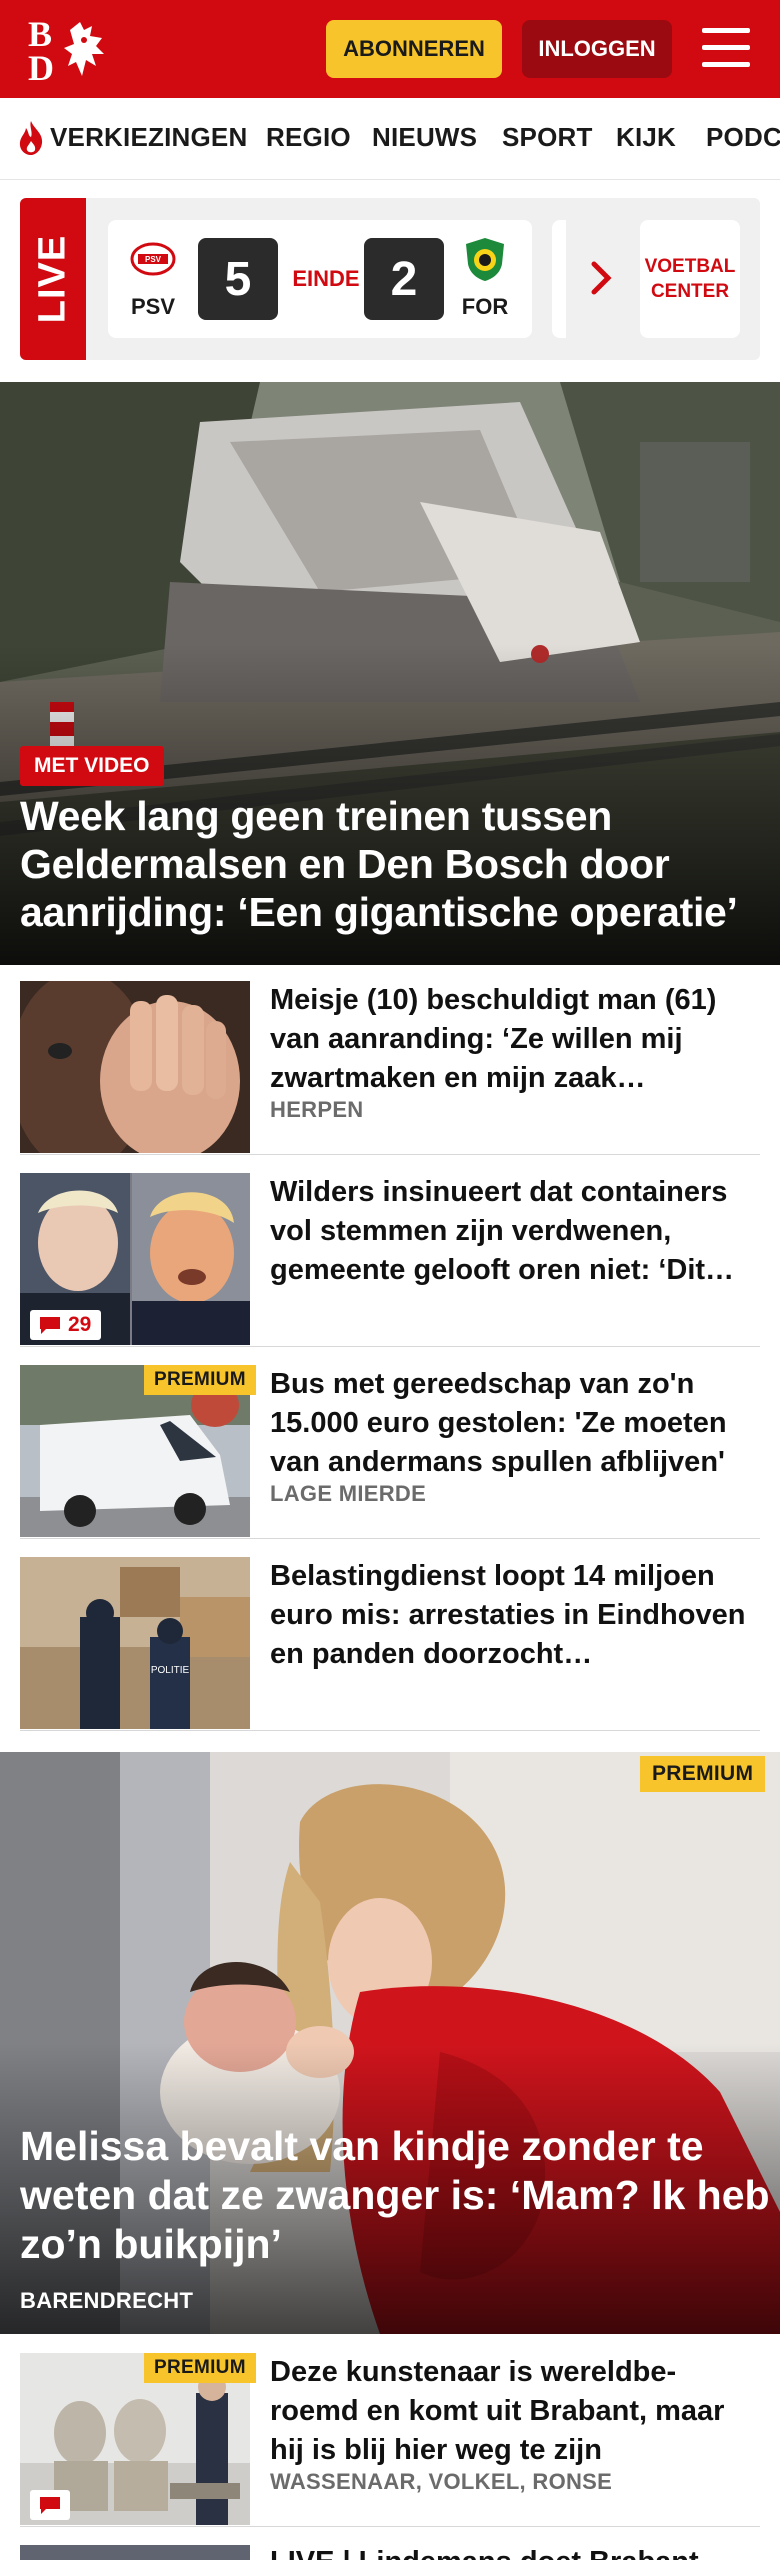 The image size is (780, 2560). What do you see at coordinates (53, 279) in the screenshot?
I see `live-label: LIVE` at bounding box center [53, 279].